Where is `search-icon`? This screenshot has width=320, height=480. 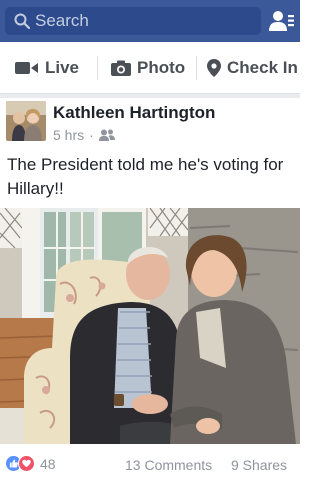 search-icon is located at coordinates (22, 21).